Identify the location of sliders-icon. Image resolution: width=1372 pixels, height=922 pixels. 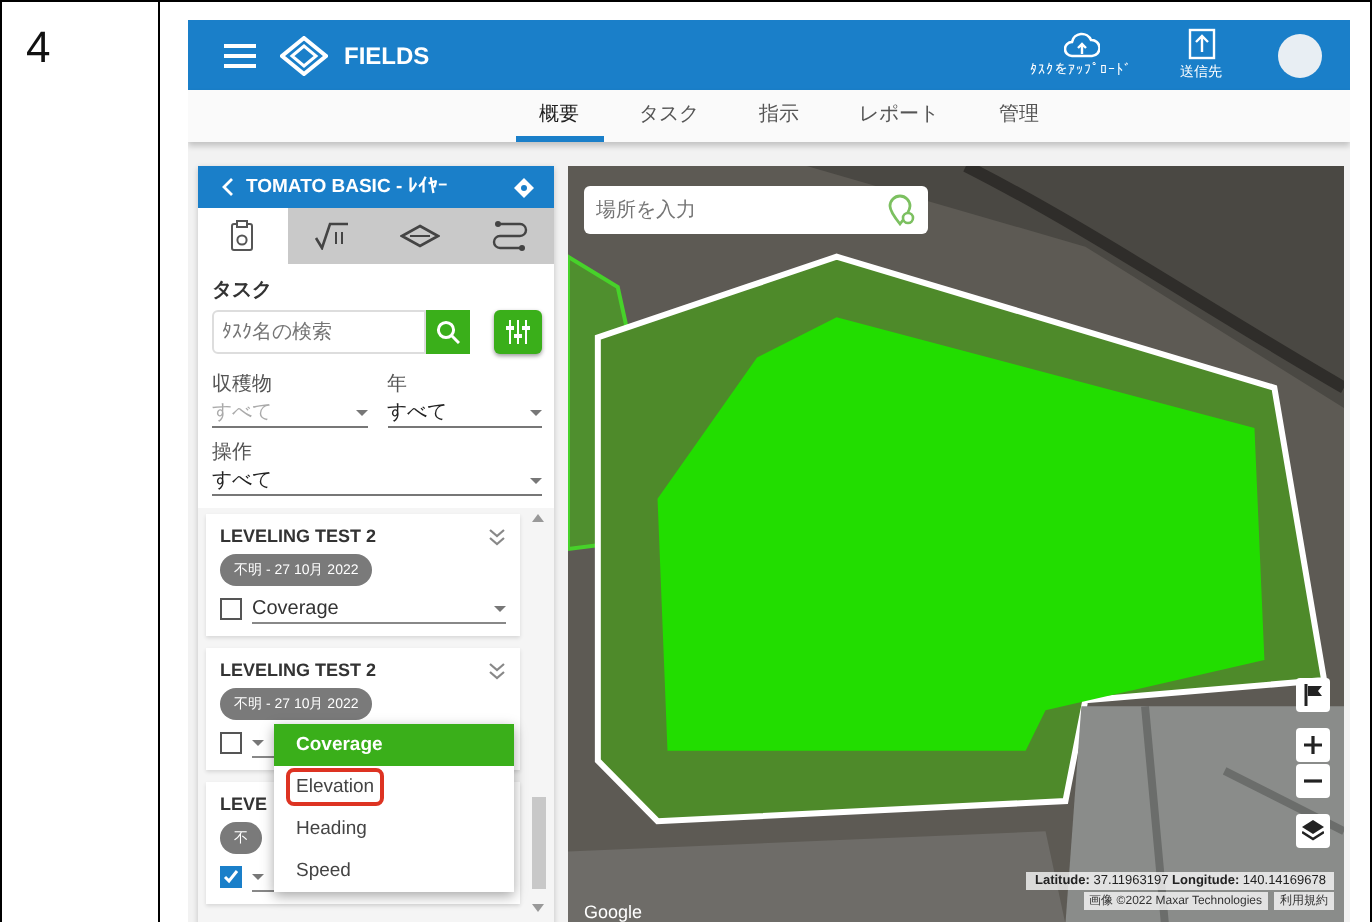
(518, 332).